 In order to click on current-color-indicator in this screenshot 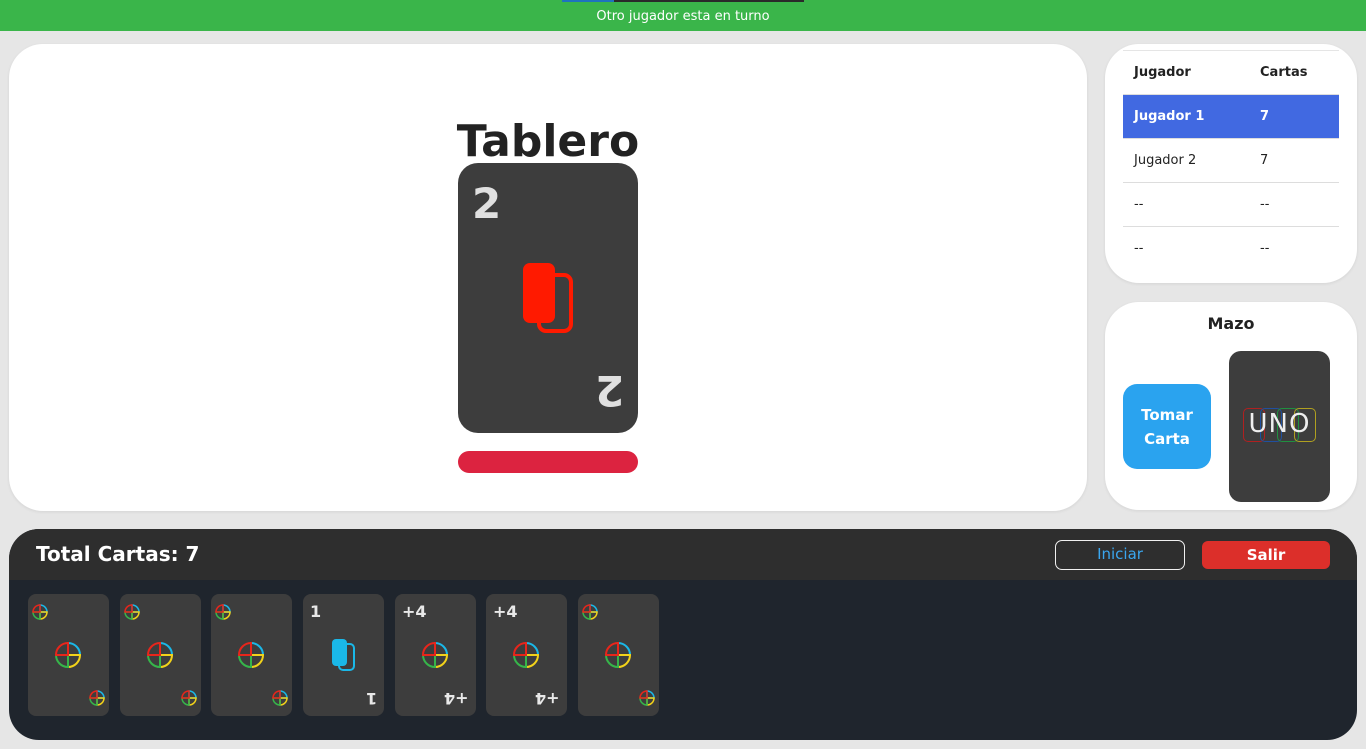, I will do `click(548, 462)`.